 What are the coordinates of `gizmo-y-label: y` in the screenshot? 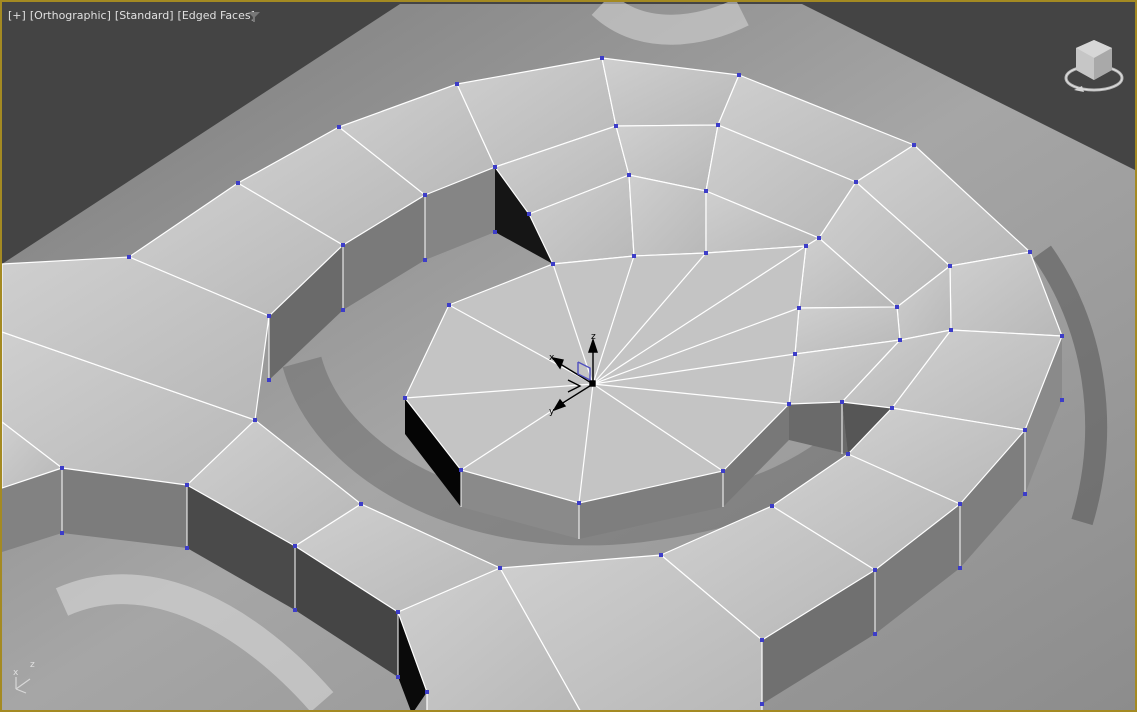 It's located at (552, 412).